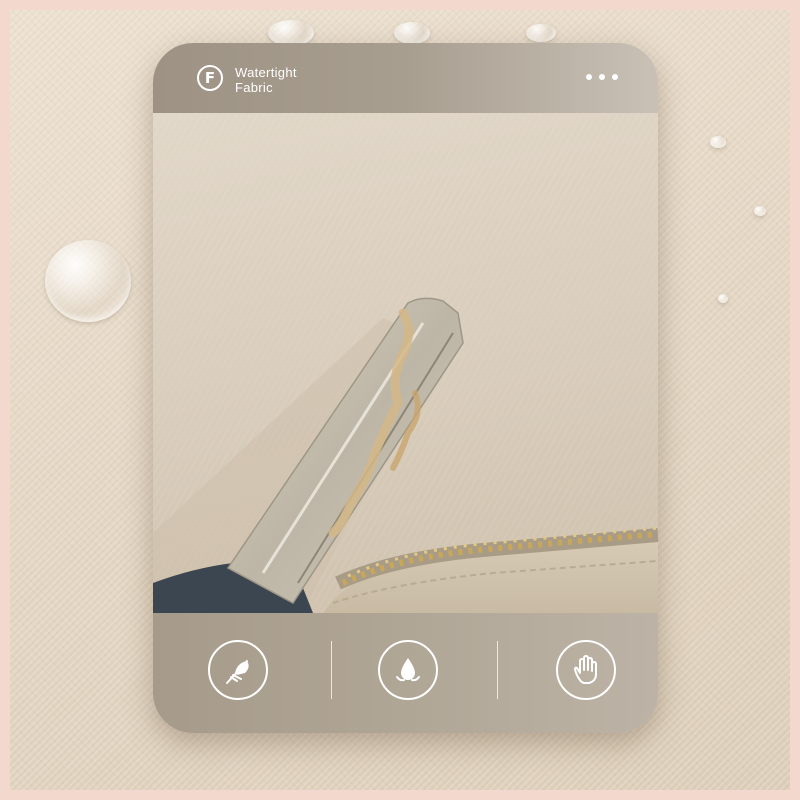  I want to click on brand-title-line2: Fabric, so click(254, 87).